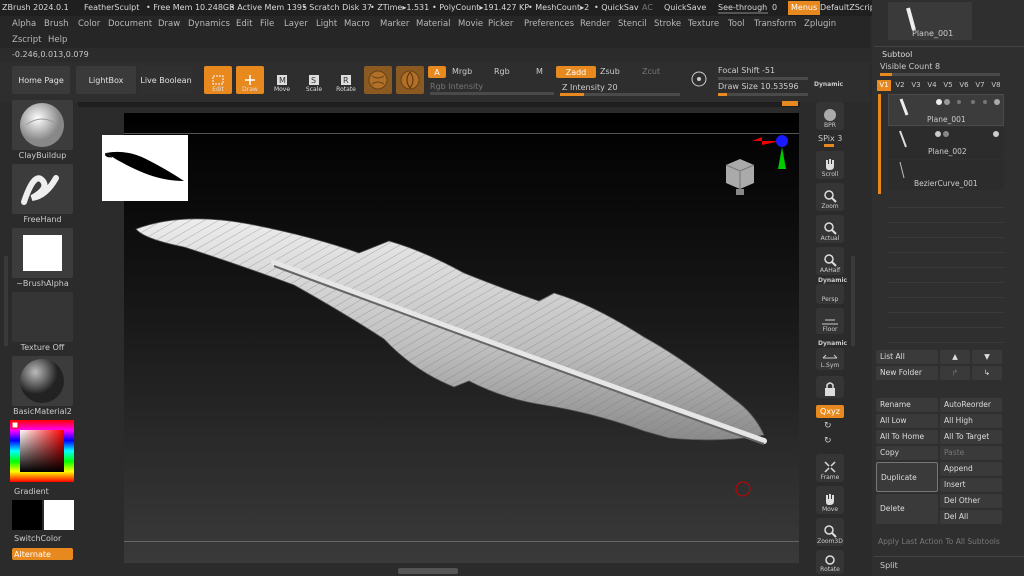 The image size is (1024, 576). Describe the element at coordinates (410, 80) in the screenshot. I see `sculpt-sphere-button` at that location.